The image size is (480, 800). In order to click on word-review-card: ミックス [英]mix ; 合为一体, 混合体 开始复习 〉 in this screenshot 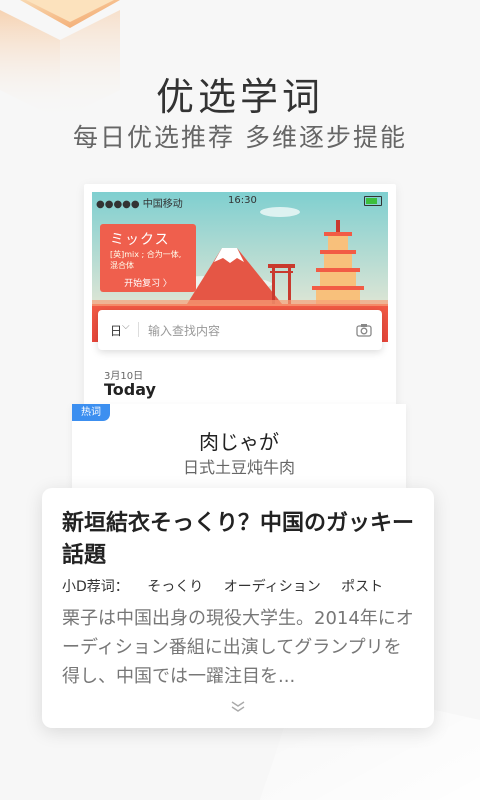, I will do `click(148, 258)`.